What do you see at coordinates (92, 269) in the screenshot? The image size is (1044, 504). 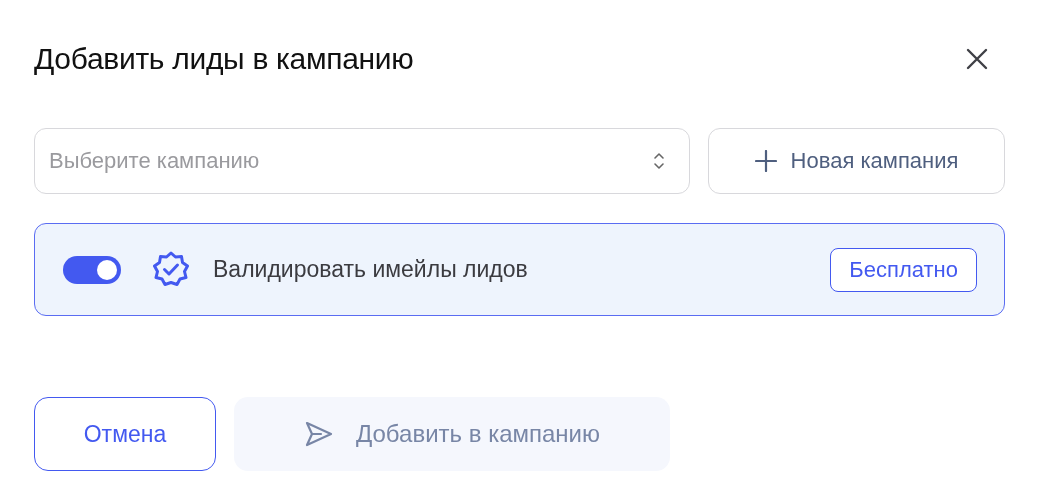 I see `toggle-switch` at bounding box center [92, 269].